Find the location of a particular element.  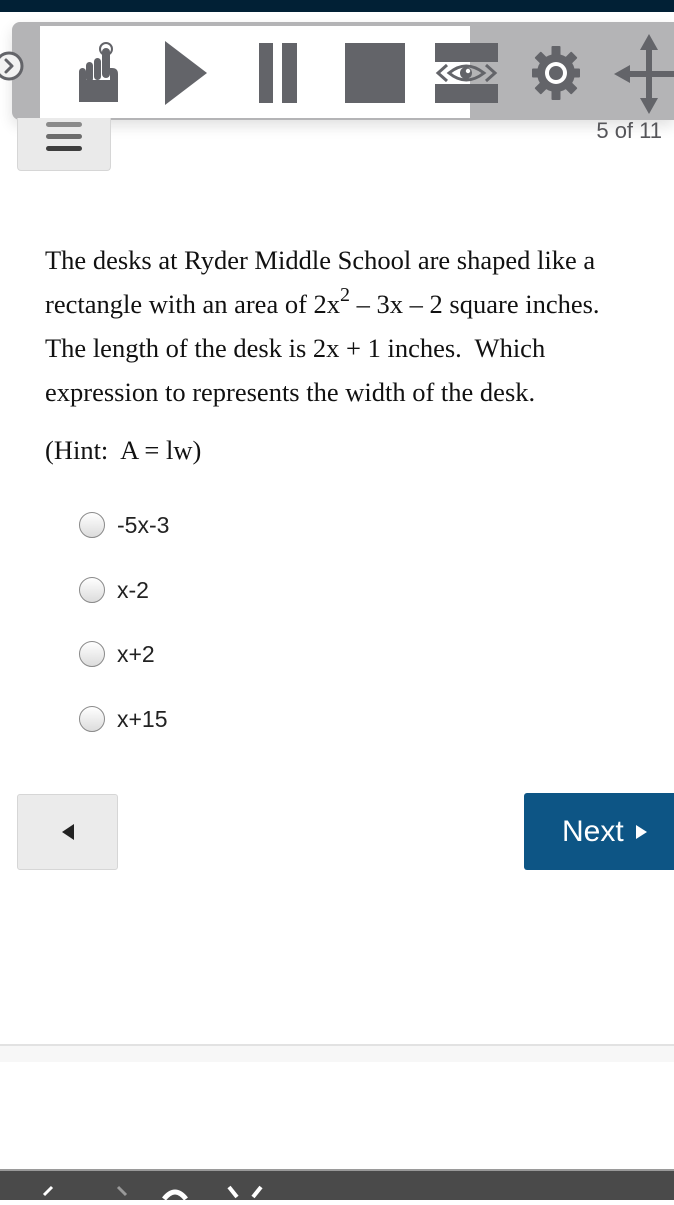

pointer-hand-icon is located at coordinates (98, 72).